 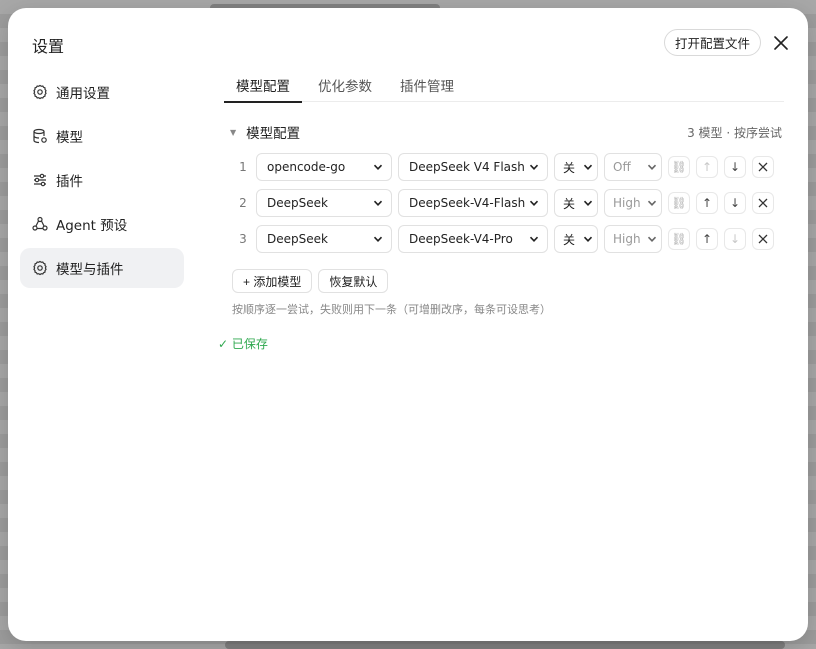 I want to click on sidebar-item-label: Agent 预设, so click(x=92, y=226).